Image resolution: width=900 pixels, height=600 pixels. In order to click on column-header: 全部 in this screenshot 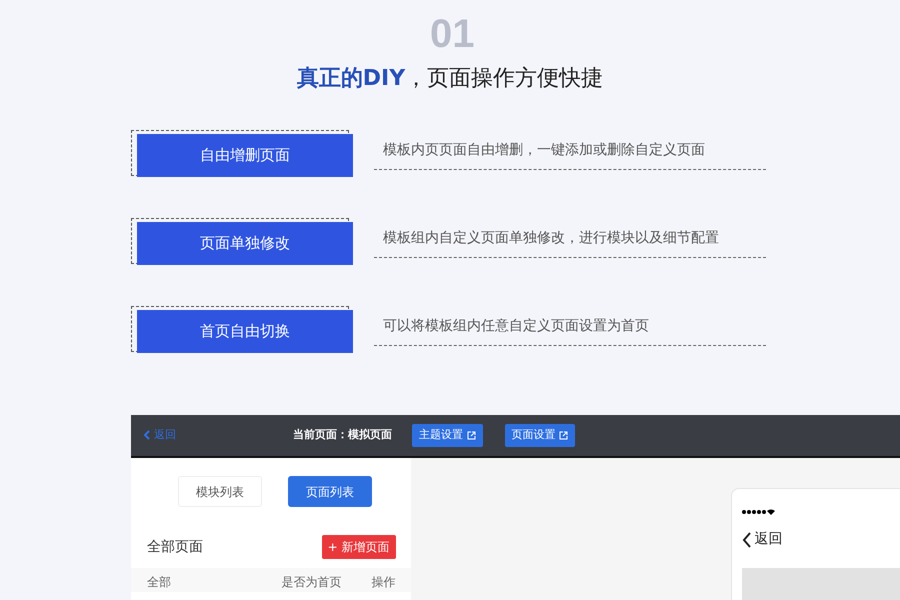, I will do `click(159, 582)`.